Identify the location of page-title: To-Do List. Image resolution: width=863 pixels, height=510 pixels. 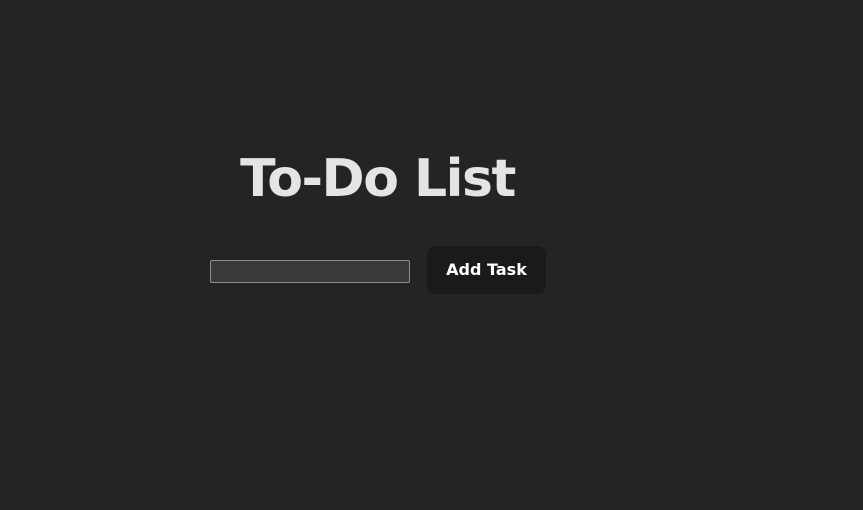
(378, 179).